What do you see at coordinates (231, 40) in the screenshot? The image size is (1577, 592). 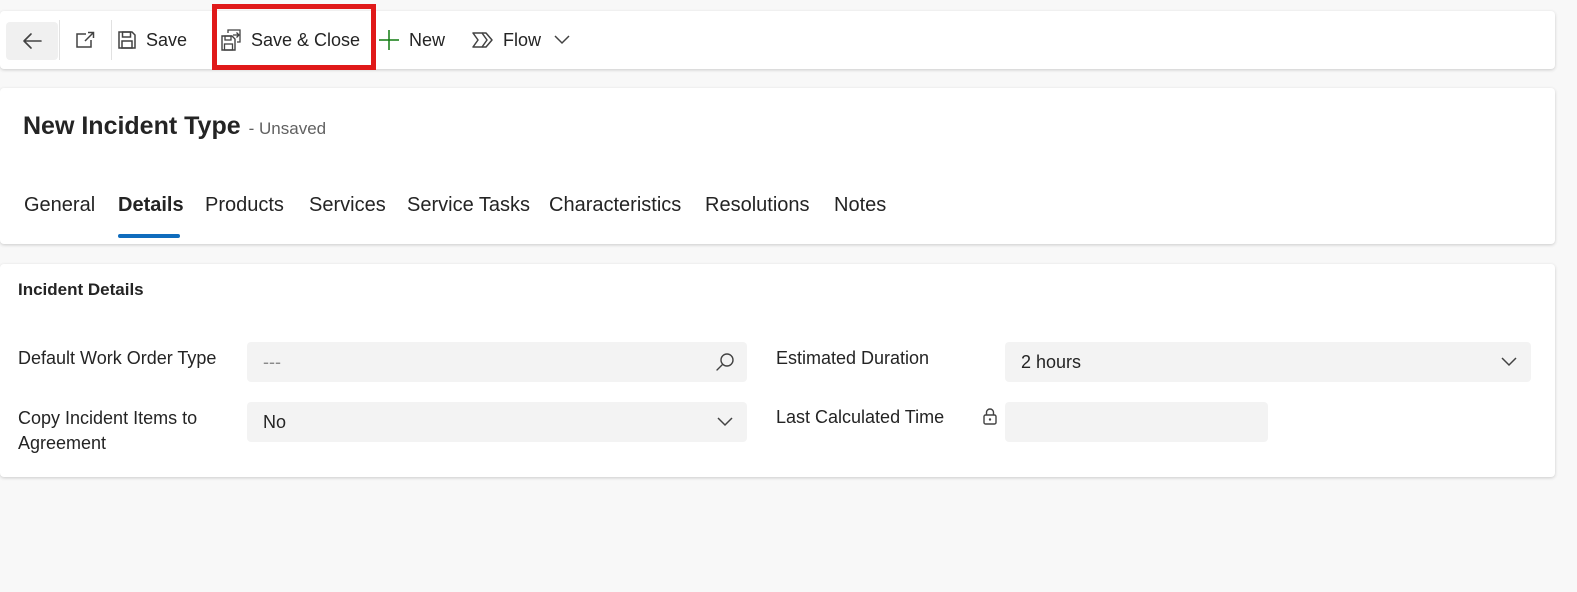 I see `save-and-close-icon` at bounding box center [231, 40].